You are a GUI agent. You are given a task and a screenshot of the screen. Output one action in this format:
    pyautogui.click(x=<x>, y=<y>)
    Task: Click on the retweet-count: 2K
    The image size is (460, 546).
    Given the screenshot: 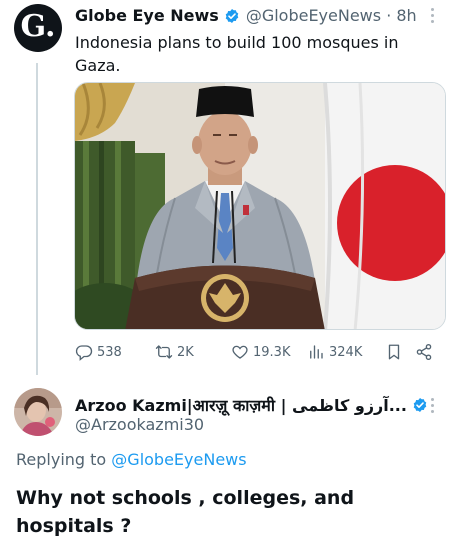 What is the action you would take?
    pyautogui.click(x=185, y=352)
    